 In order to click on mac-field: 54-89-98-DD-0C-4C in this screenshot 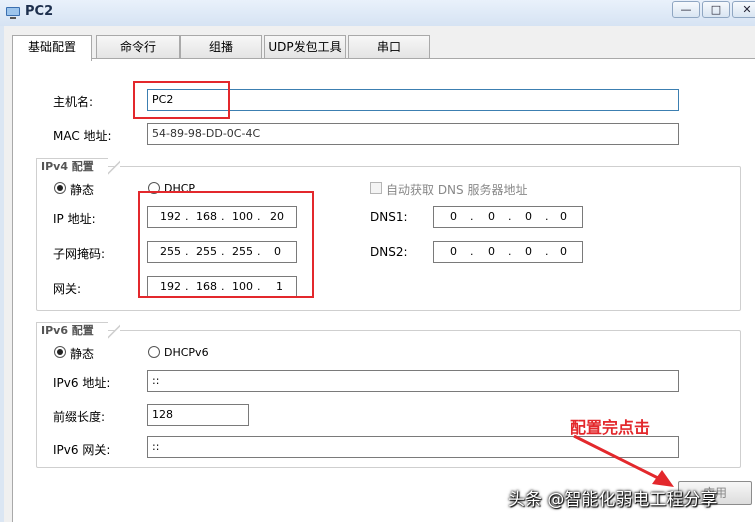, I will do `click(413, 134)`.